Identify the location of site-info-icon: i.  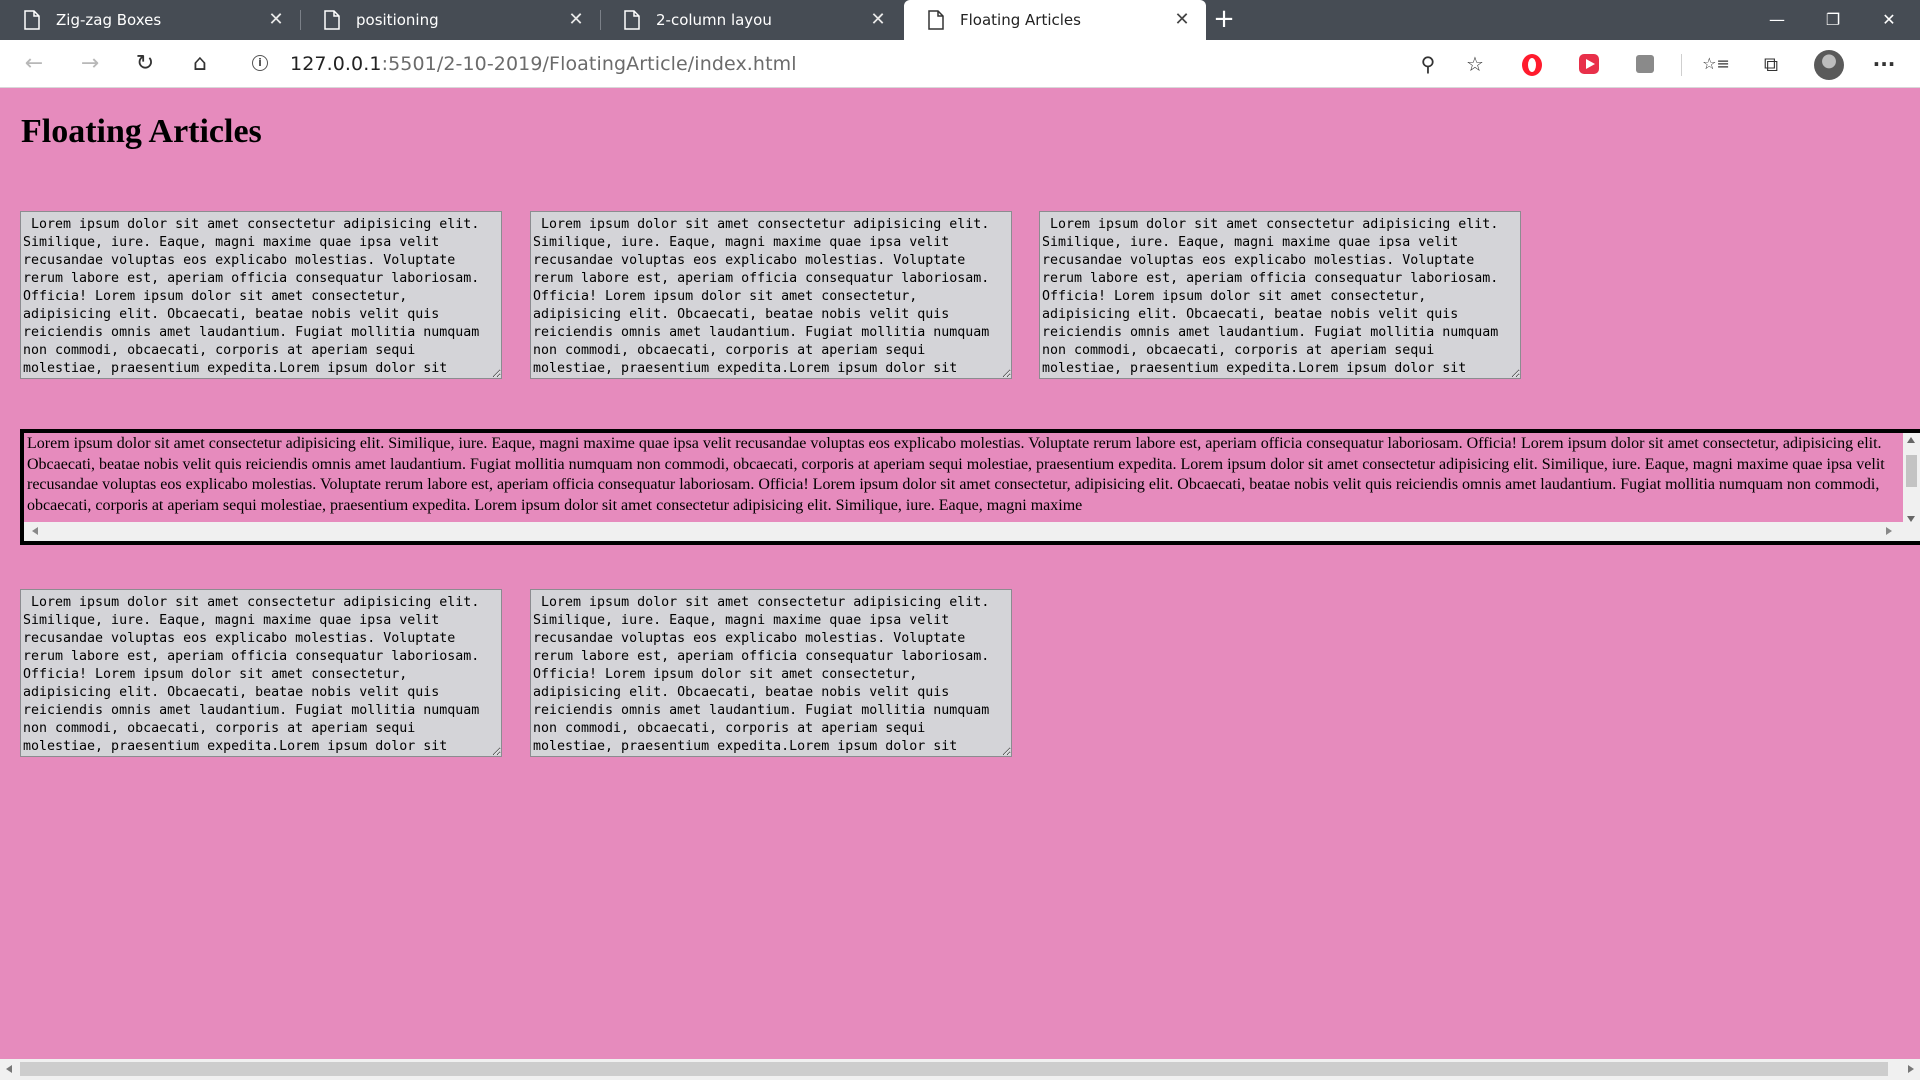
(260, 63).